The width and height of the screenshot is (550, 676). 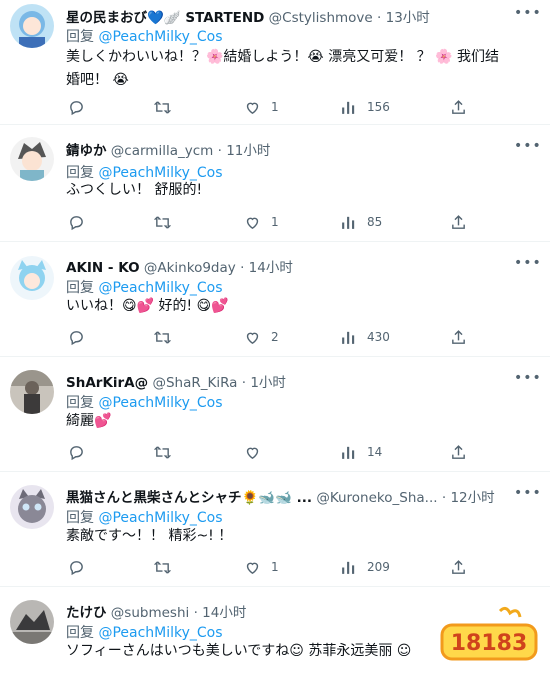 I want to click on like-button, so click(x=257, y=452).